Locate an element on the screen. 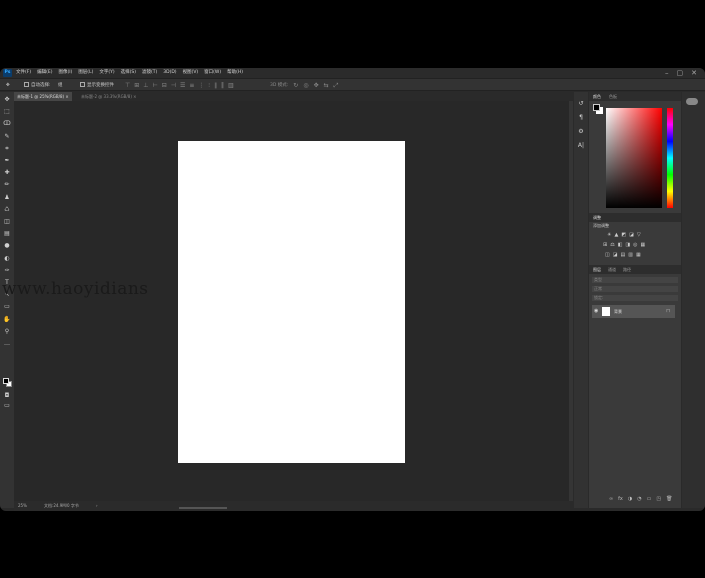 This screenshot has height=578, width=705. menu-window: 窗口(W) is located at coordinates (212, 73).